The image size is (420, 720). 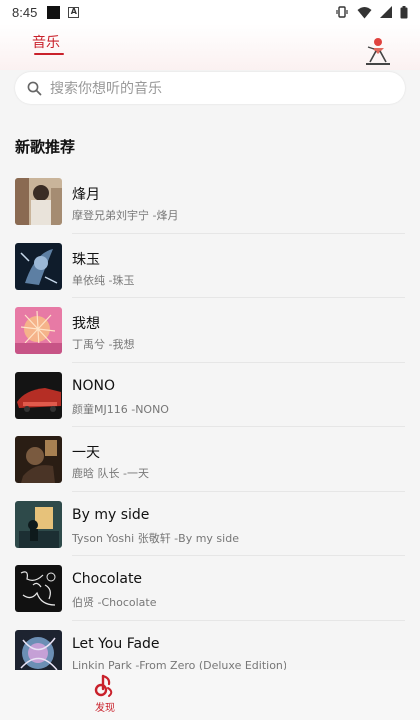 I want to click on search-placeholder: 搜索你想听的音乐, so click(x=106, y=89).